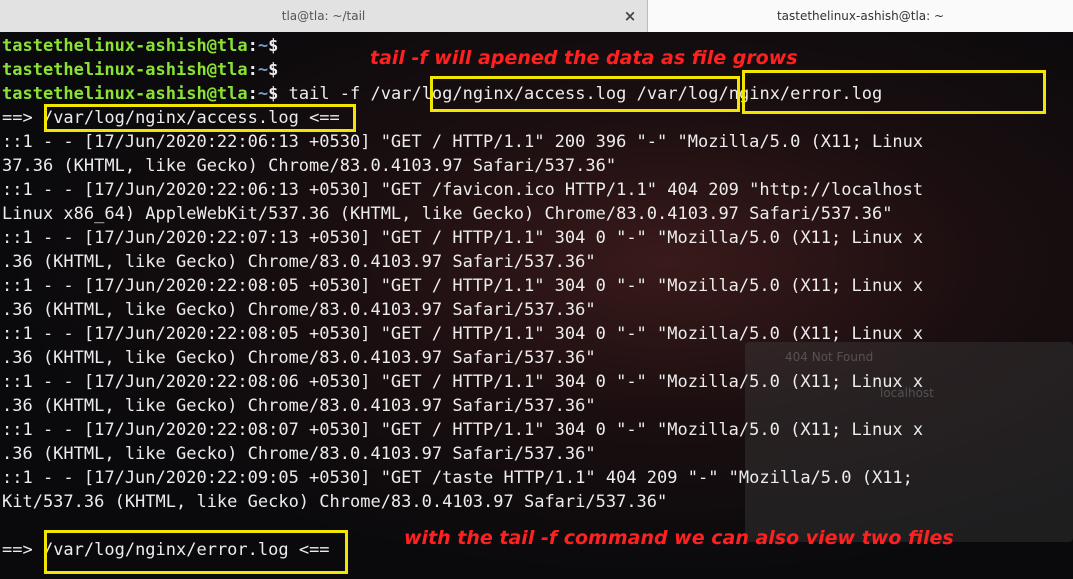  Describe the element at coordinates (200, 118) in the screenshot. I see `highlight-access-header` at that location.